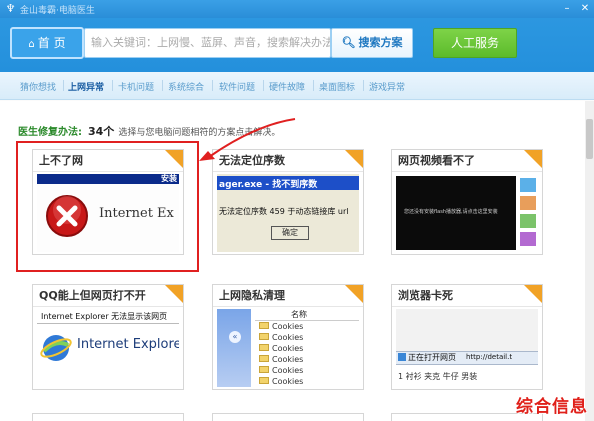 The width and height of the screenshot is (594, 421). What do you see at coordinates (589, 261) in the screenshot?
I see `vertical-scrollbar` at bounding box center [589, 261].